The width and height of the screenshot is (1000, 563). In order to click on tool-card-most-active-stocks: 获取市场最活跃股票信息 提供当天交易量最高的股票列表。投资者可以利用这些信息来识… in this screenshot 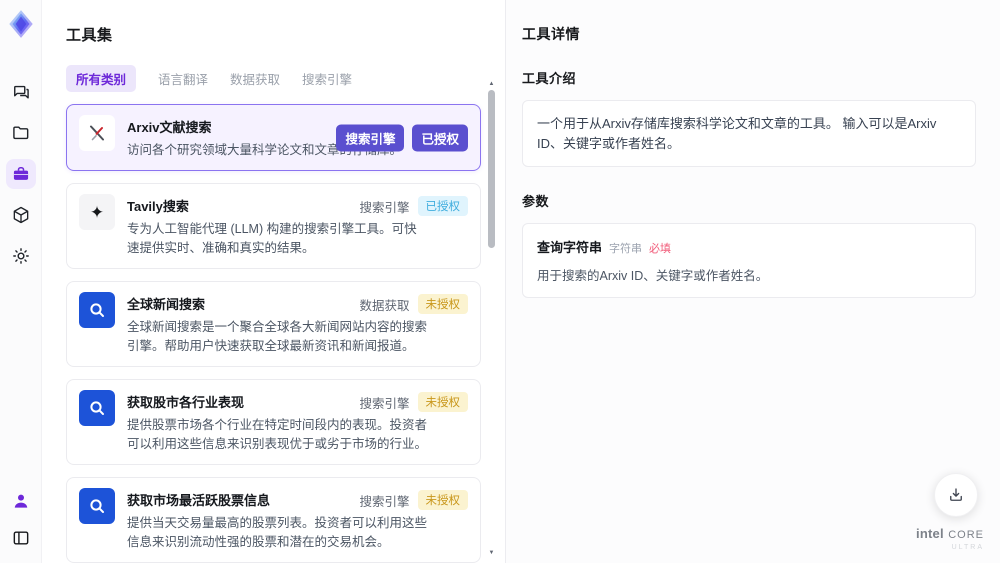, I will do `click(273, 520)`.